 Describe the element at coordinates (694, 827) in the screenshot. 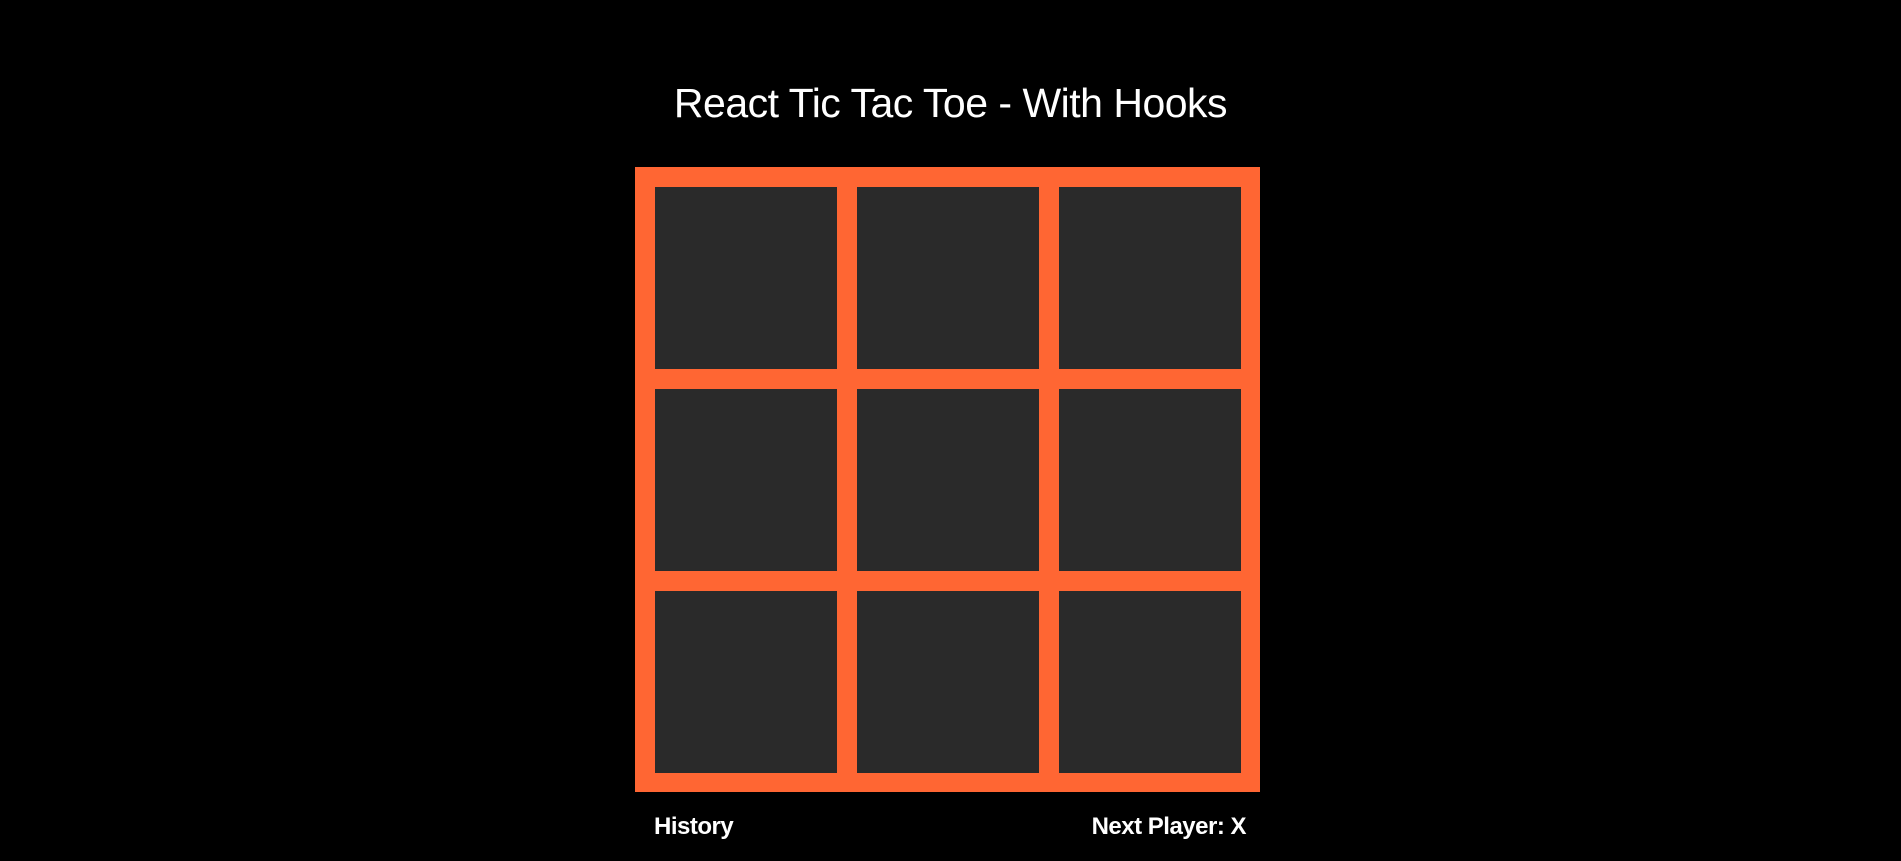

I see `history-link: History` at that location.